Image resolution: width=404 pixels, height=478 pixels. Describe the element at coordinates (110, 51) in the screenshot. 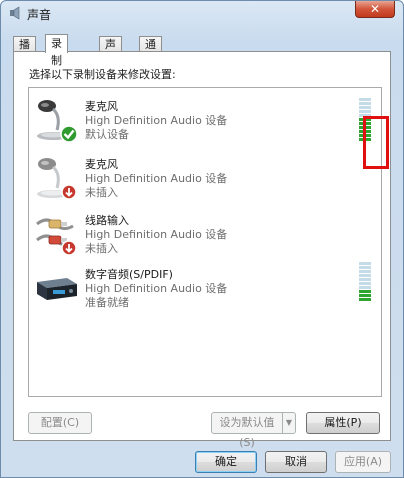

I see `tab-sounds: 声音` at that location.